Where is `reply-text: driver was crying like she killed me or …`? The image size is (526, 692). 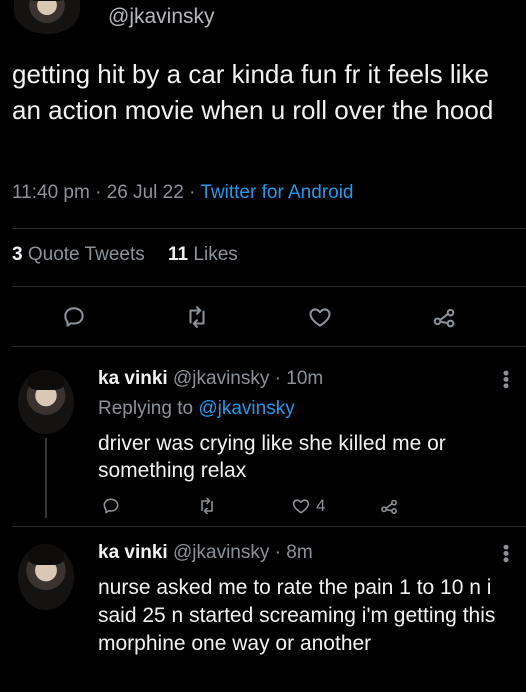 reply-text: driver was crying like she killed me or … is located at coordinates (272, 457).